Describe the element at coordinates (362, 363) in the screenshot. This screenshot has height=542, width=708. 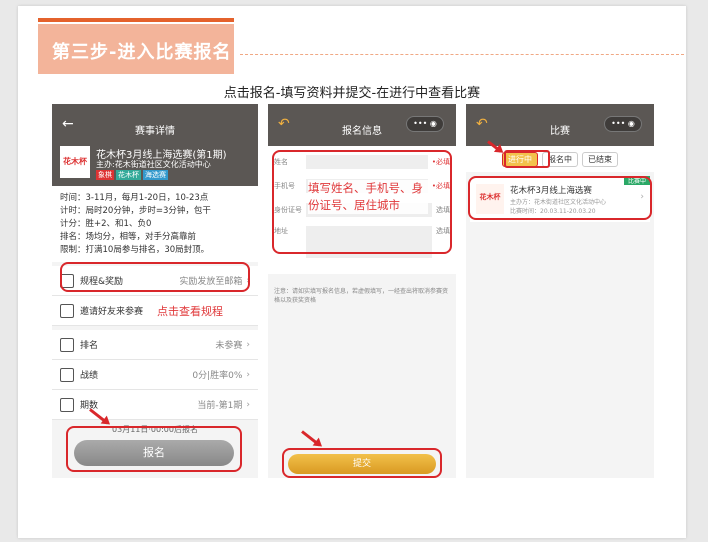
I see `notice: 注意：请如实填写报名信息，若虚假填写，一经查出将取消参赛资格以及获奖资格` at that location.